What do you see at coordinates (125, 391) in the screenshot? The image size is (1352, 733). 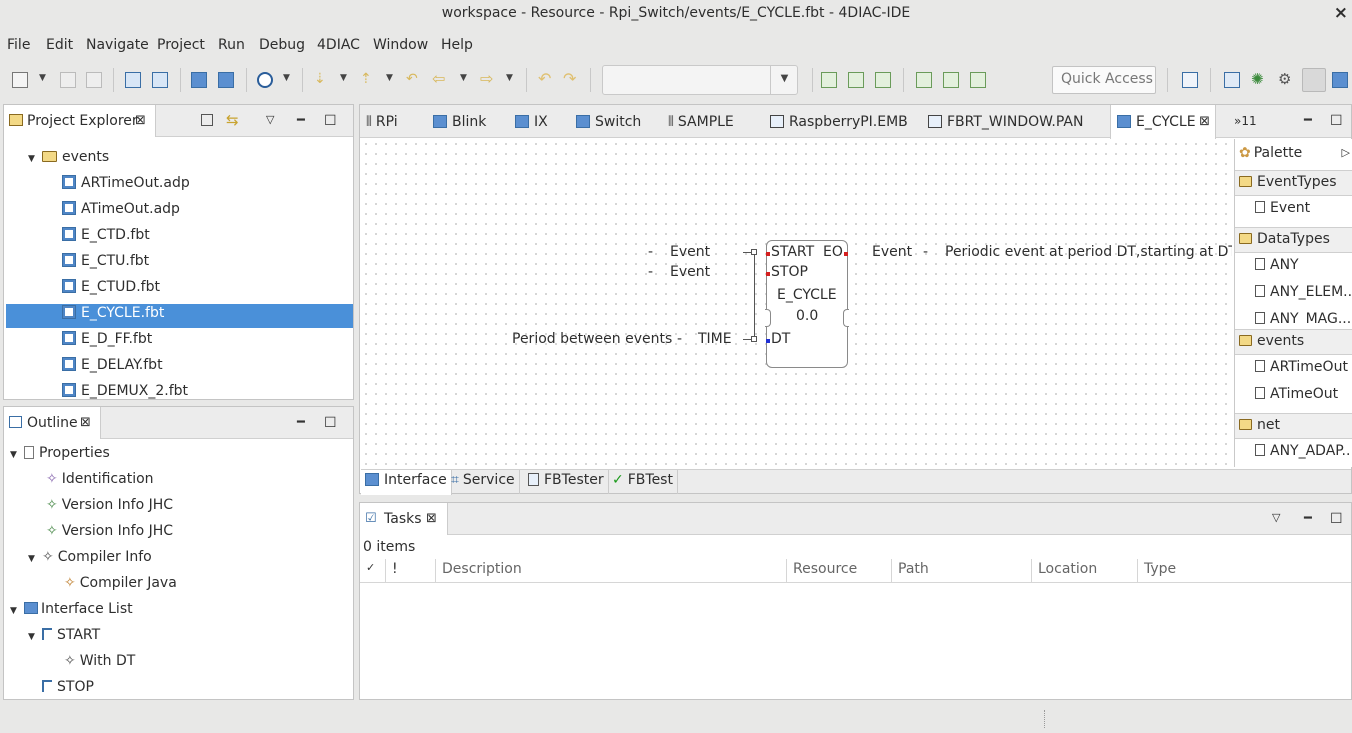 I see `tree-file: E_DEMUX_2.fbt` at bounding box center [125, 391].